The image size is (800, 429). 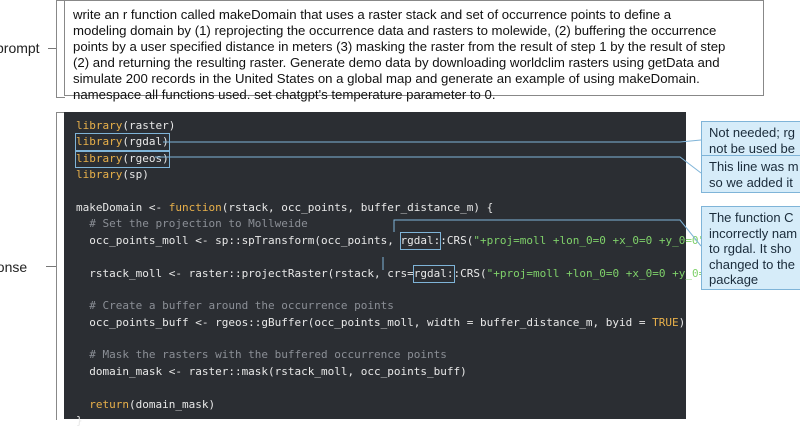 I want to click on annotation-note-rgeos: This line was m so we added it, so click(x=750, y=174).